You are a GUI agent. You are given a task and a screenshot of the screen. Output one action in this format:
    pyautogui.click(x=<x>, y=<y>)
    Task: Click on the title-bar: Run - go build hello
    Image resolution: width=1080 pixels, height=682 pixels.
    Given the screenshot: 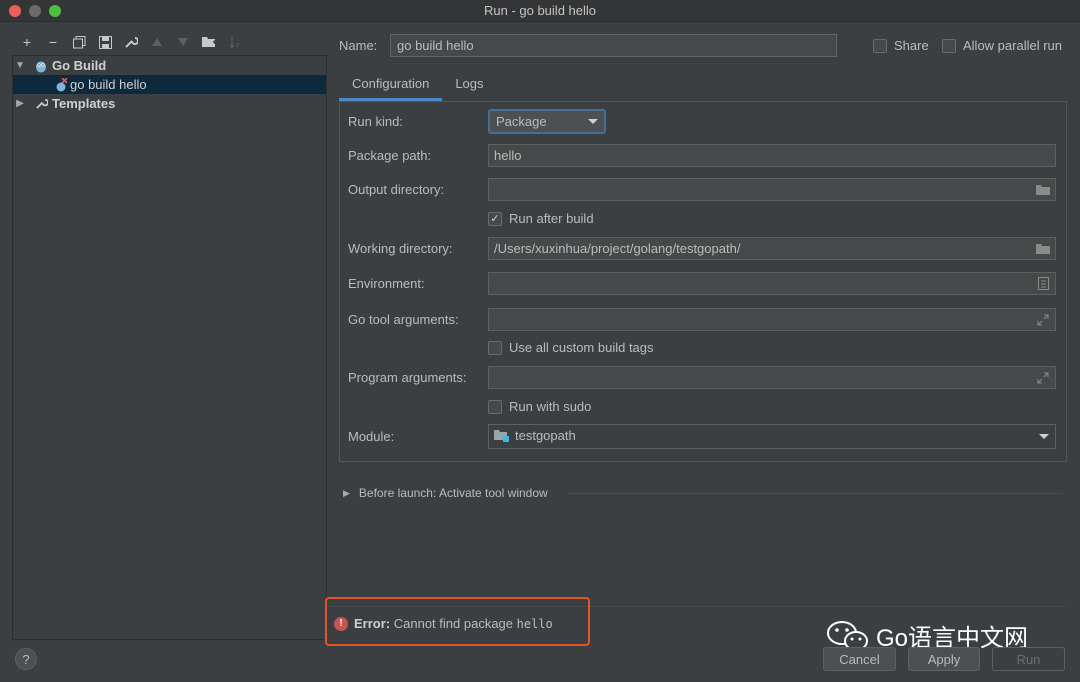 What is the action you would take?
    pyautogui.click(x=540, y=11)
    